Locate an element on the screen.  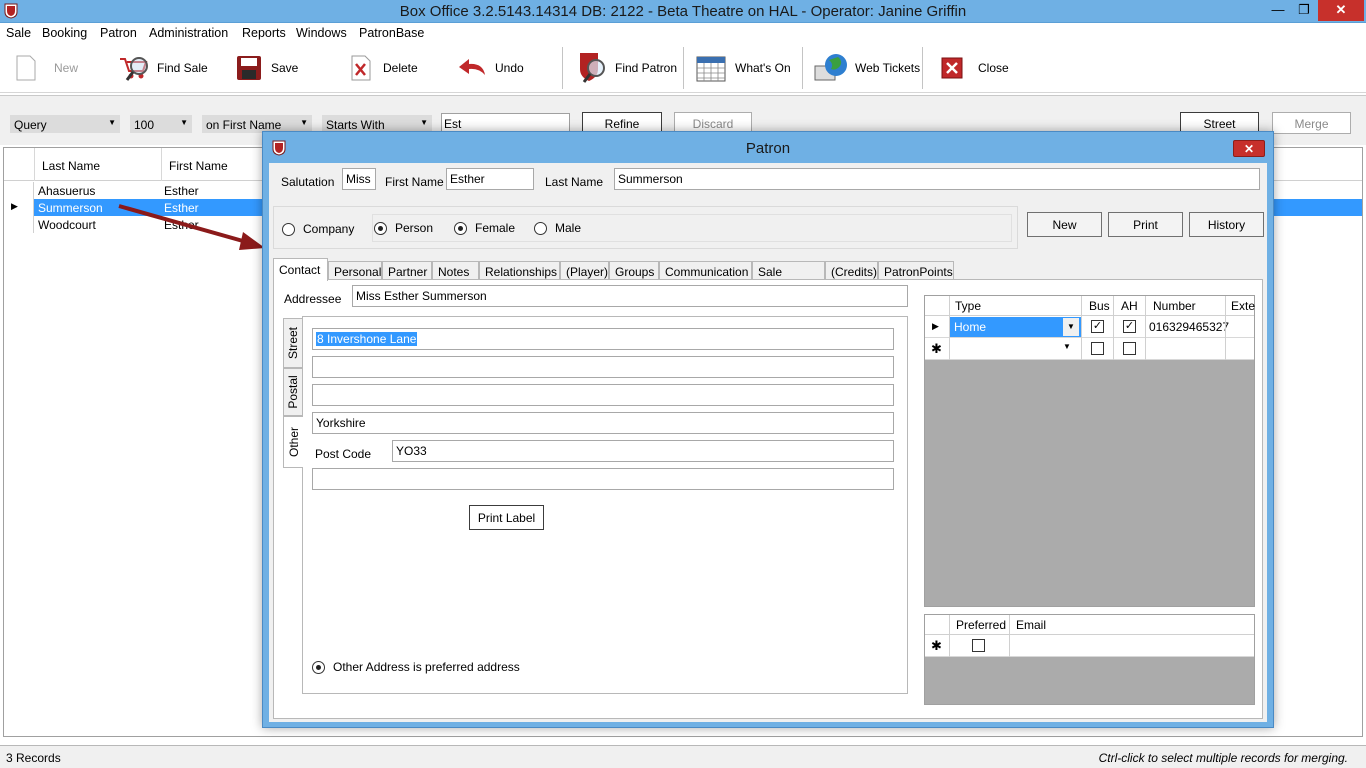
history-button: History is located at coordinates (1226, 224).